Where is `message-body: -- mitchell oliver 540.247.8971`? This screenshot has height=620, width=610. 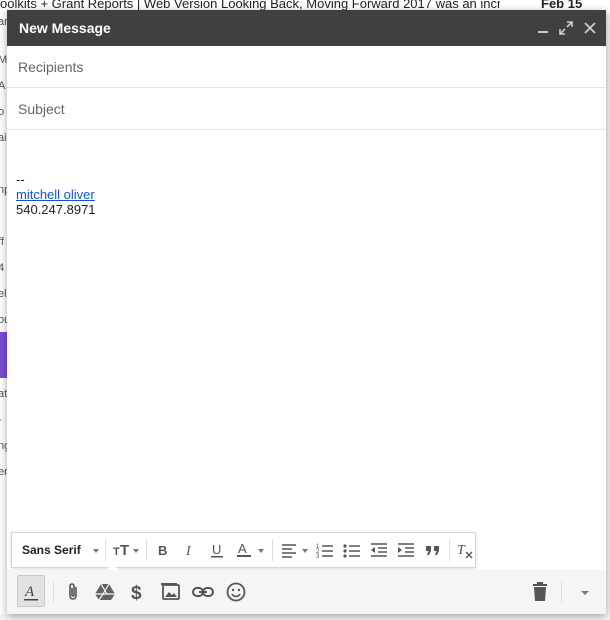
message-body: -- mitchell oliver 540.247.8971 is located at coordinates (56, 194).